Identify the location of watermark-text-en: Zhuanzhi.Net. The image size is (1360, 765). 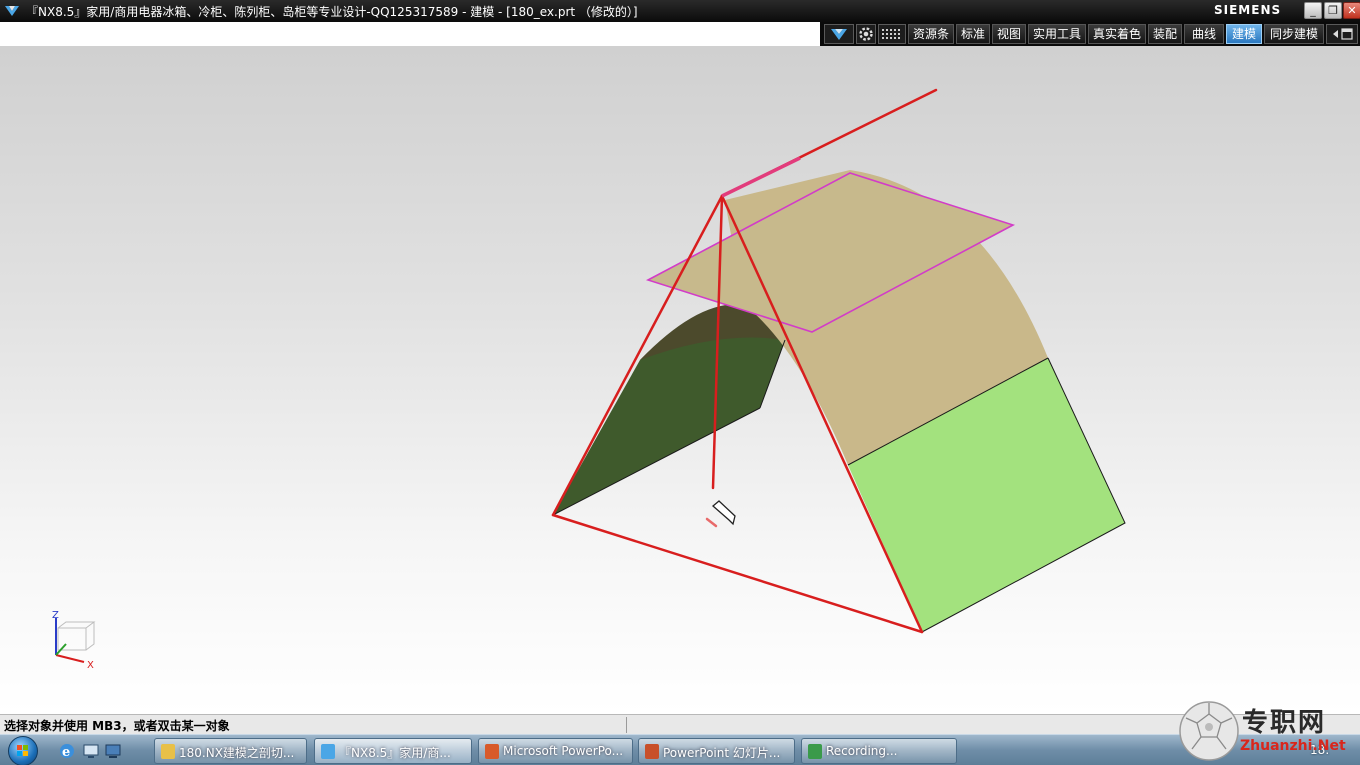
(1293, 746).